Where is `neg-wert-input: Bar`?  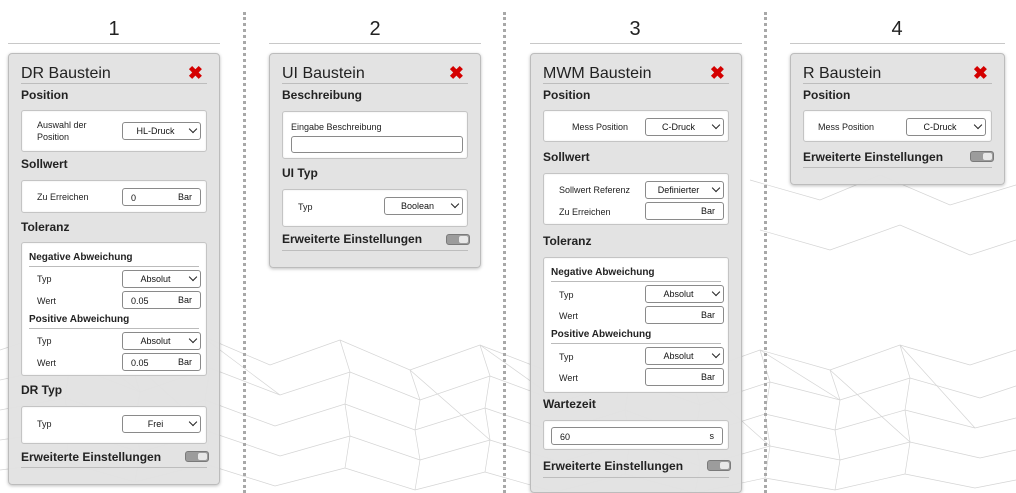
neg-wert-input: Bar is located at coordinates (684, 315).